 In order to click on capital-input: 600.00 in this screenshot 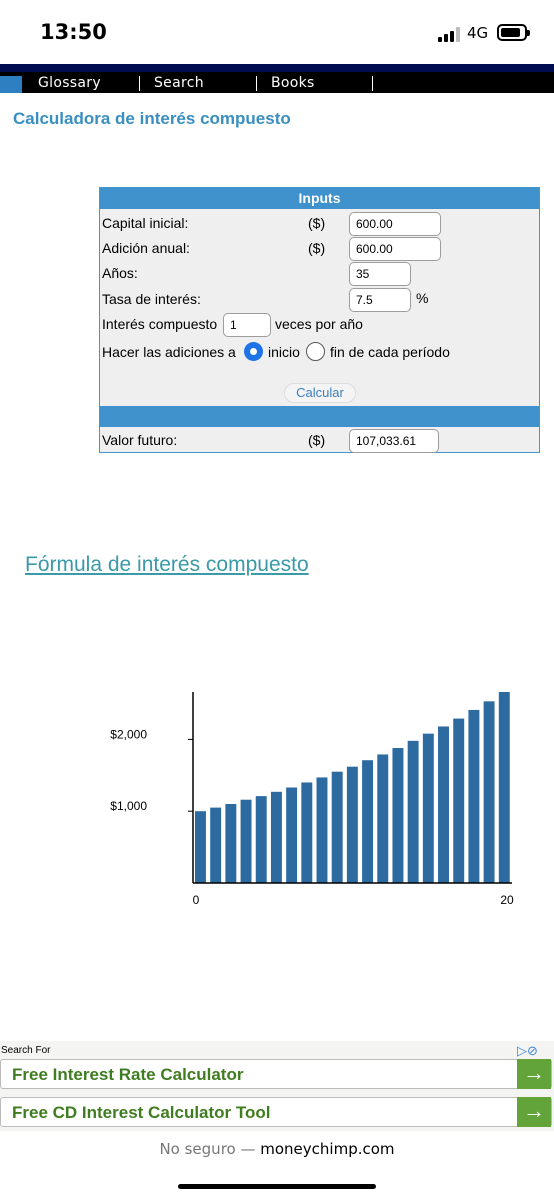, I will do `click(395, 224)`.